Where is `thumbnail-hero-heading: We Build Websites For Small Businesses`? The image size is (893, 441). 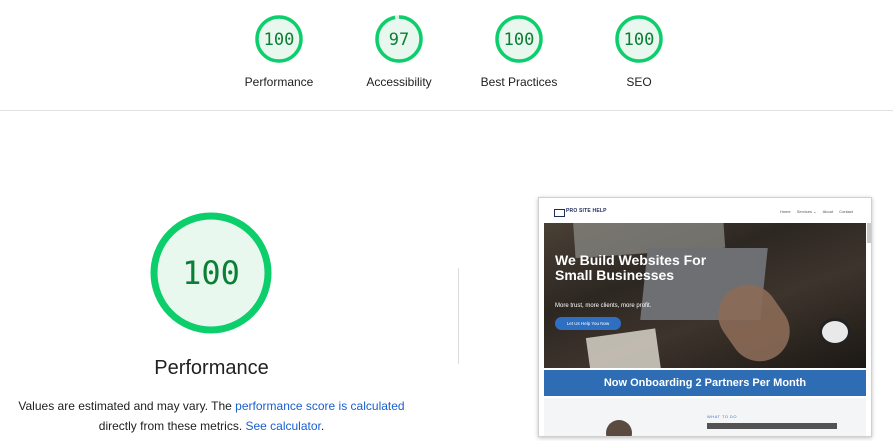
thumbnail-hero-heading: We Build Websites For Small Businesses is located at coordinates (631, 267).